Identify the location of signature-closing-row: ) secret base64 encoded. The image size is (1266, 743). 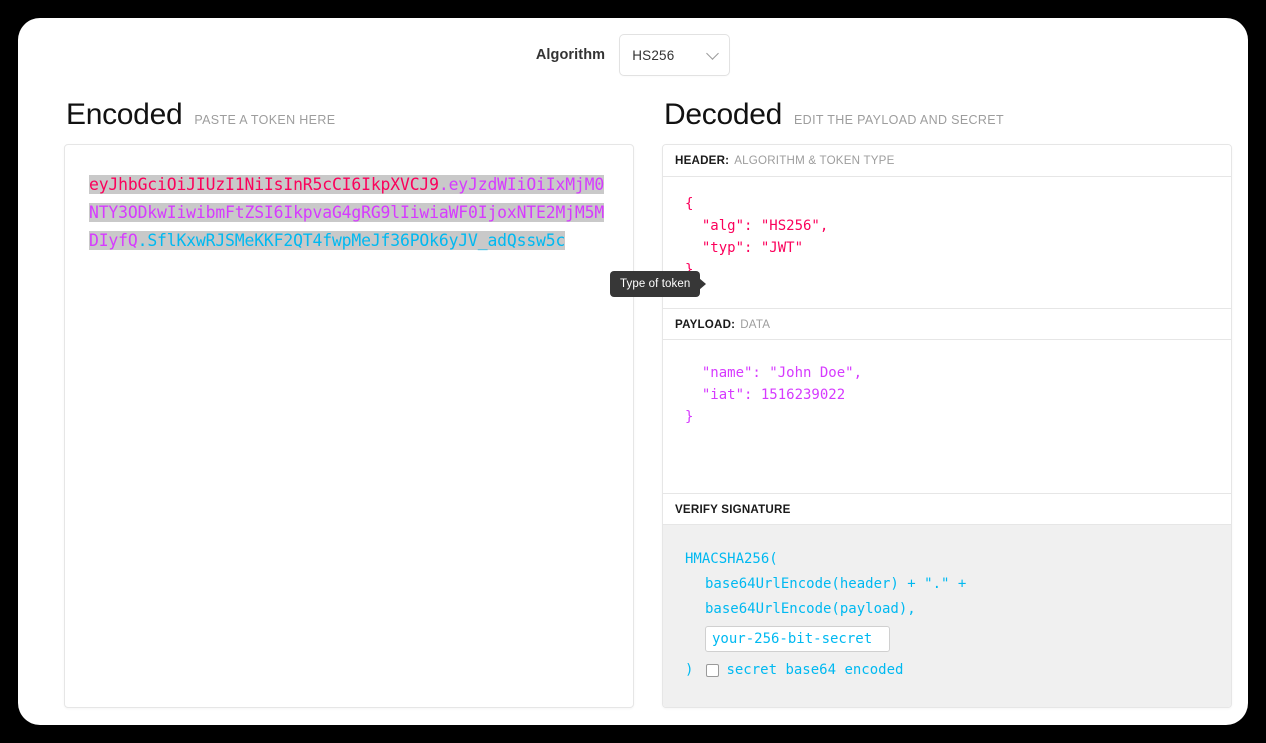
(947, 670).